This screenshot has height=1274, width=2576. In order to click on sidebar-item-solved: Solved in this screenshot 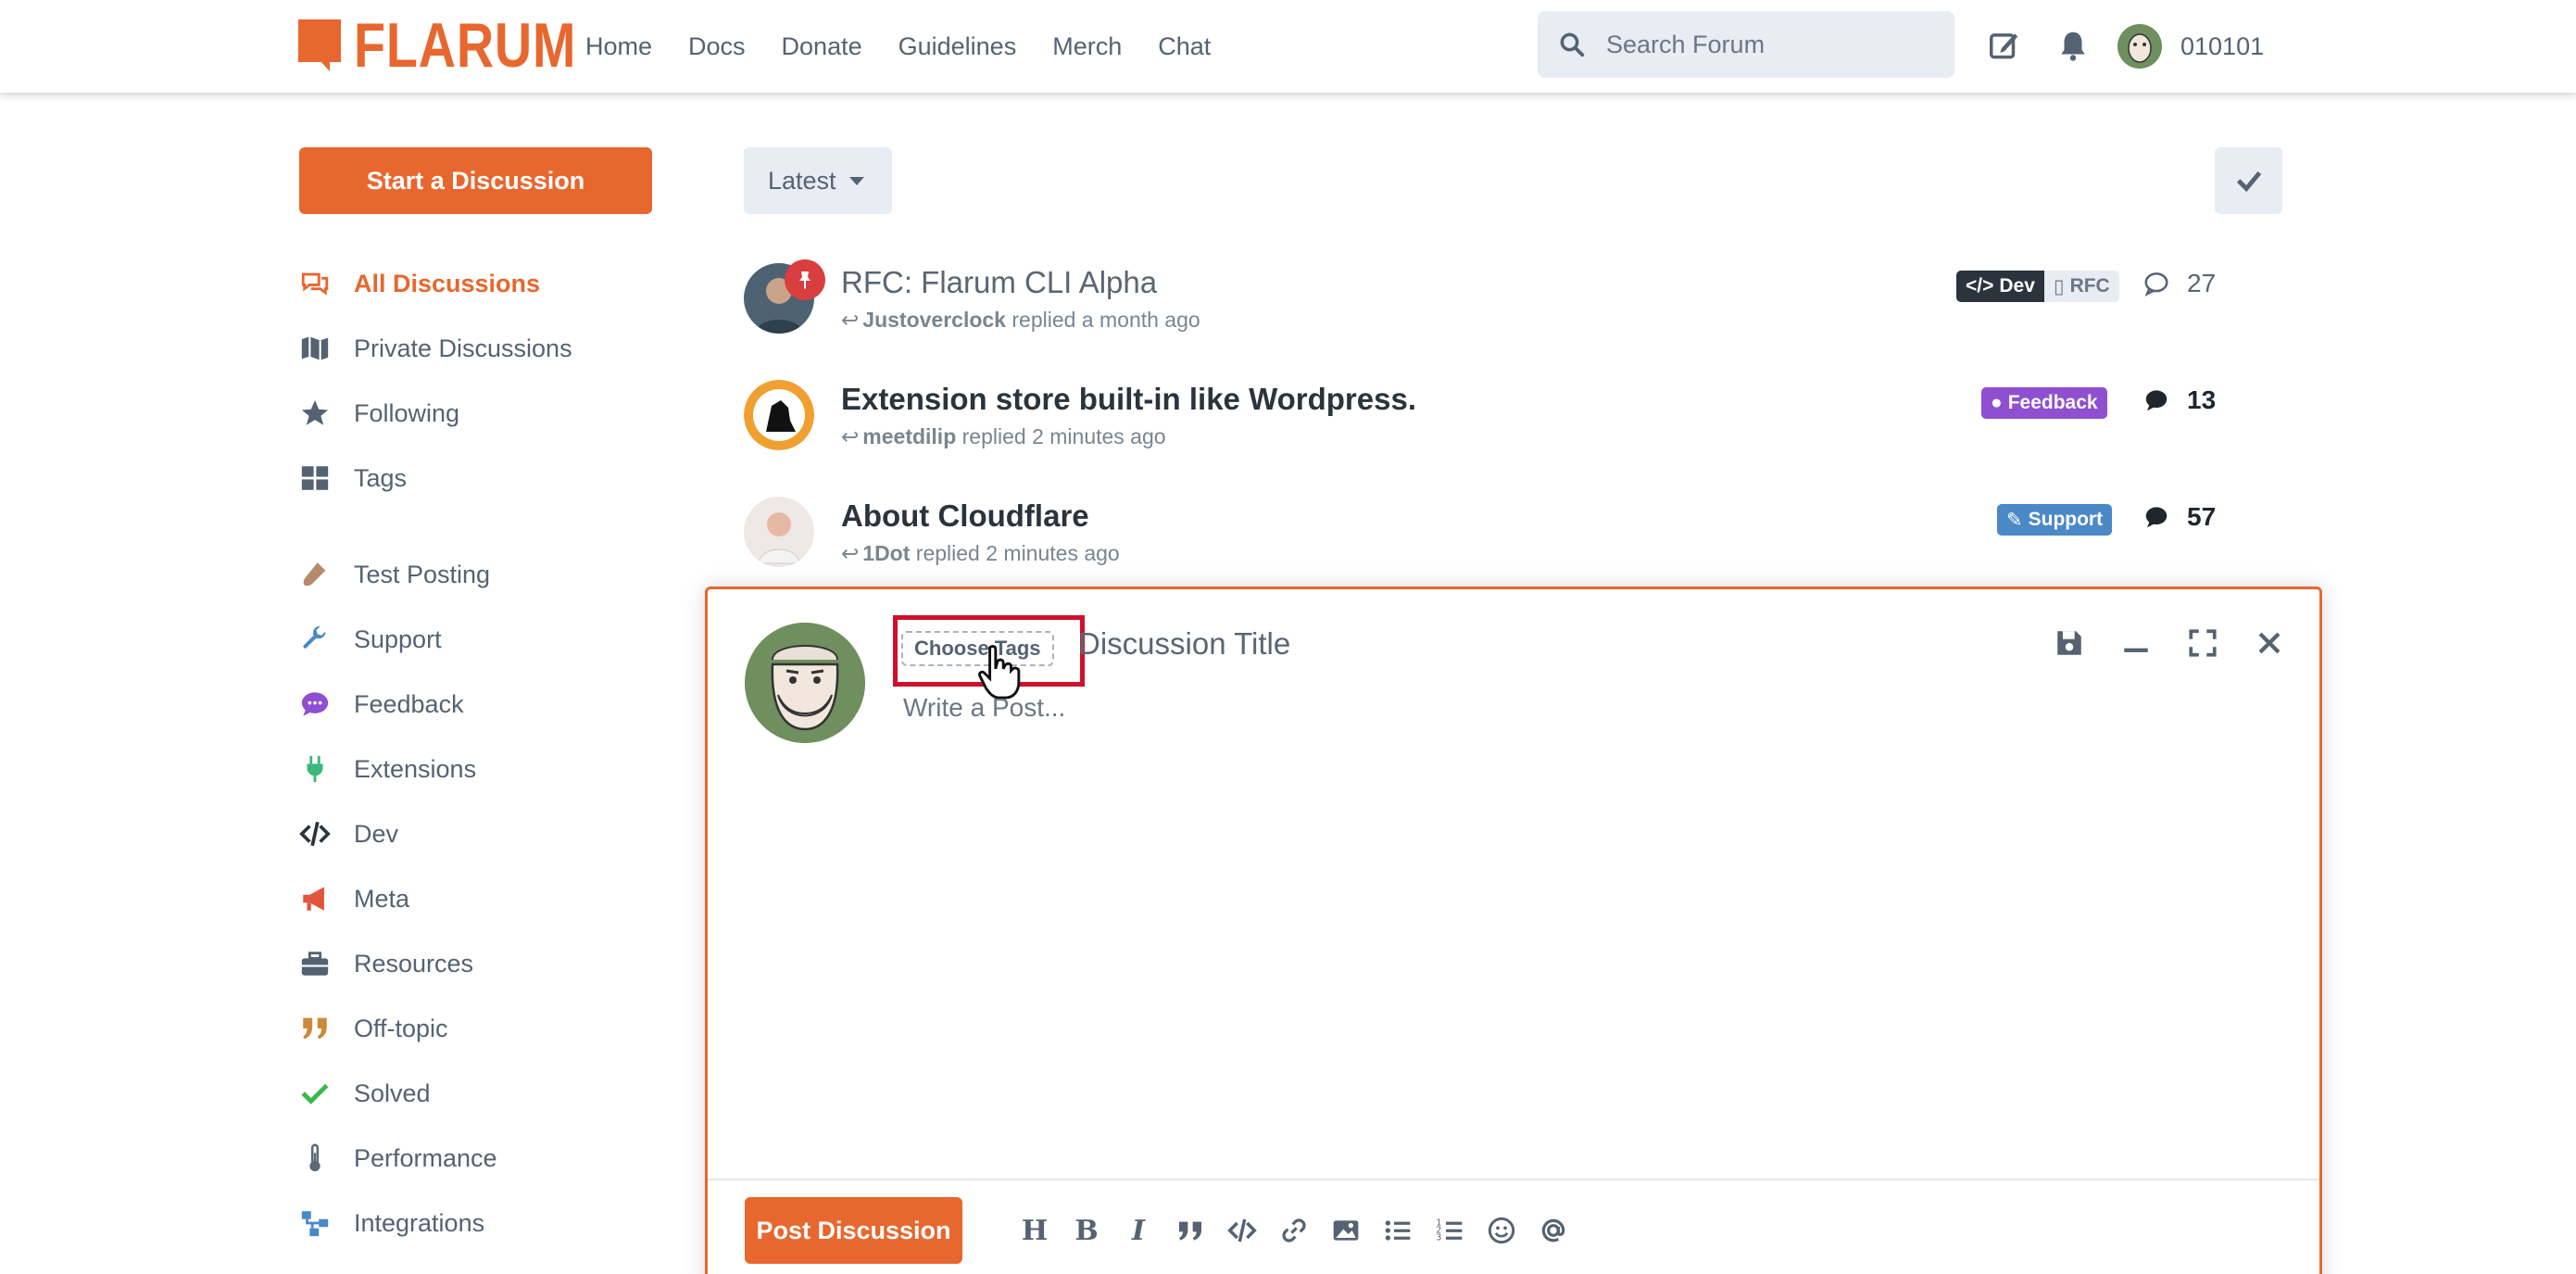, I will do `click(364, 1093)`.